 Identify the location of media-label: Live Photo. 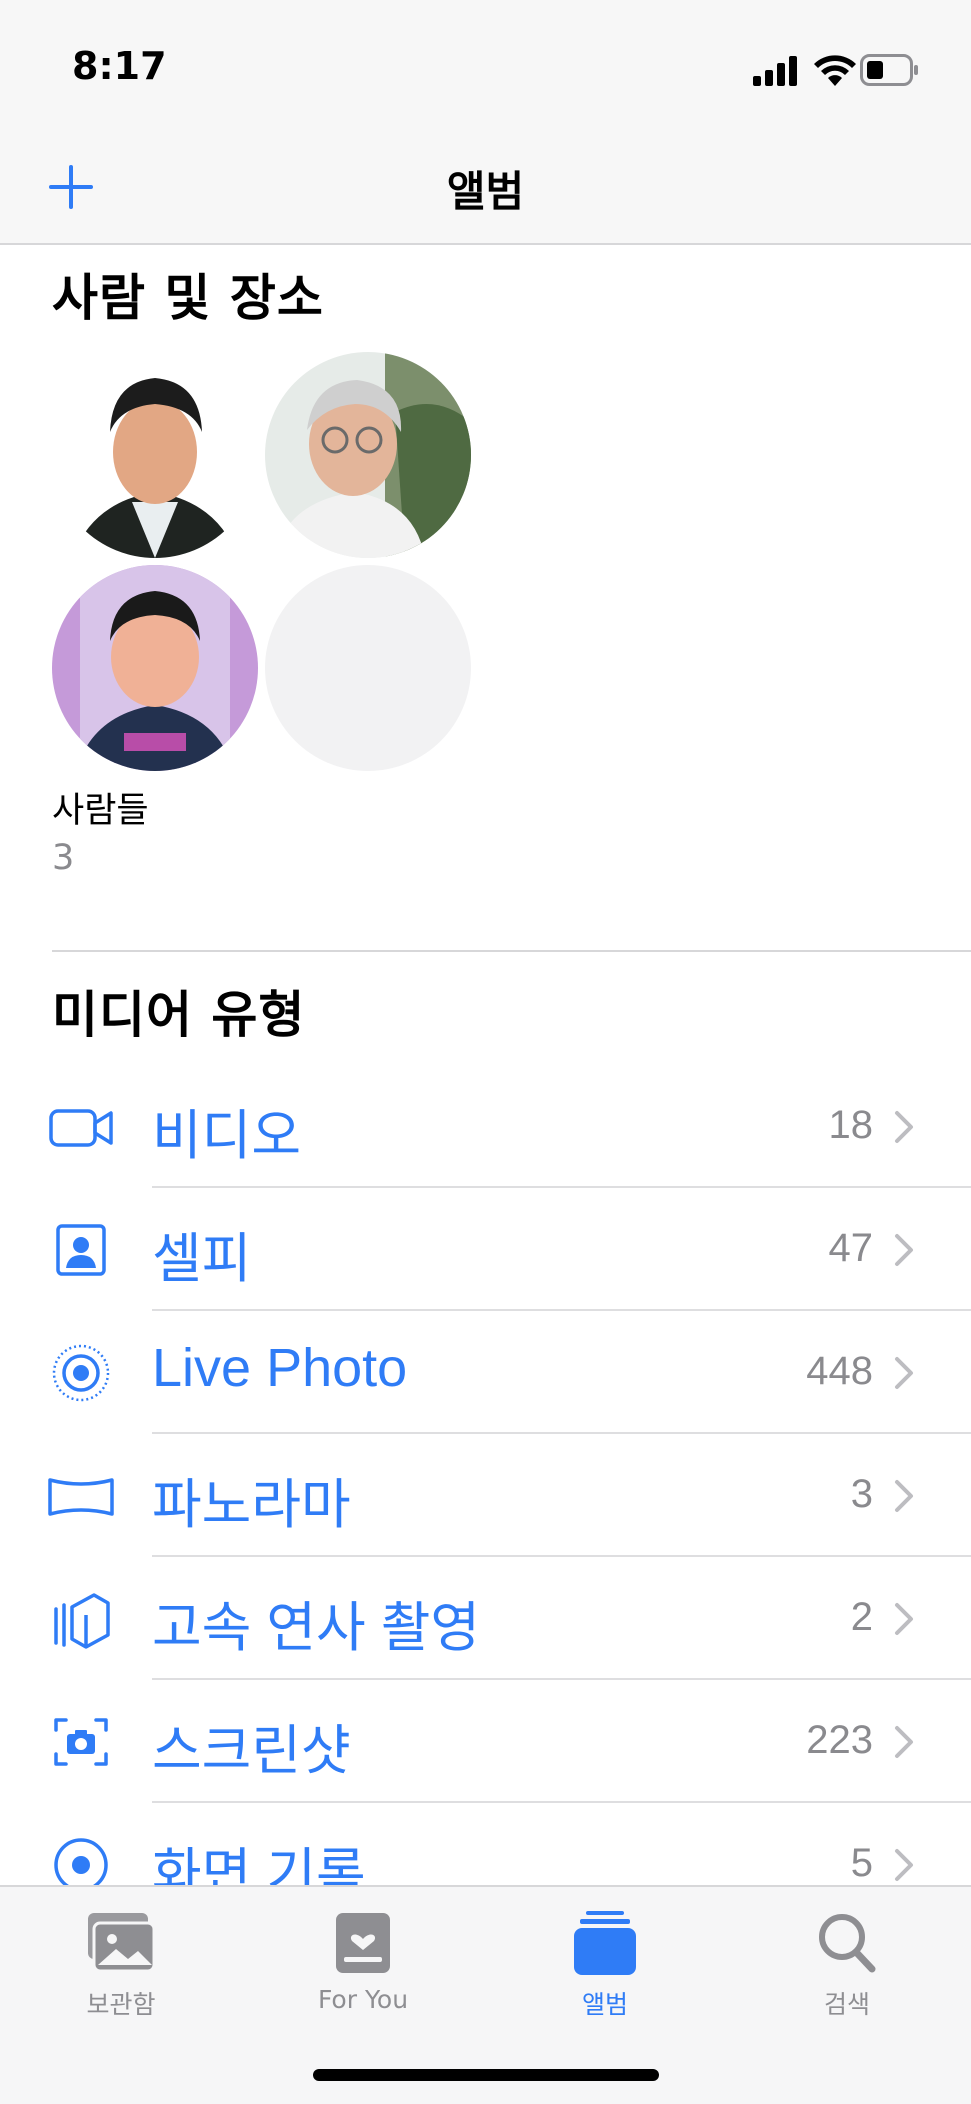
(280, 1368).